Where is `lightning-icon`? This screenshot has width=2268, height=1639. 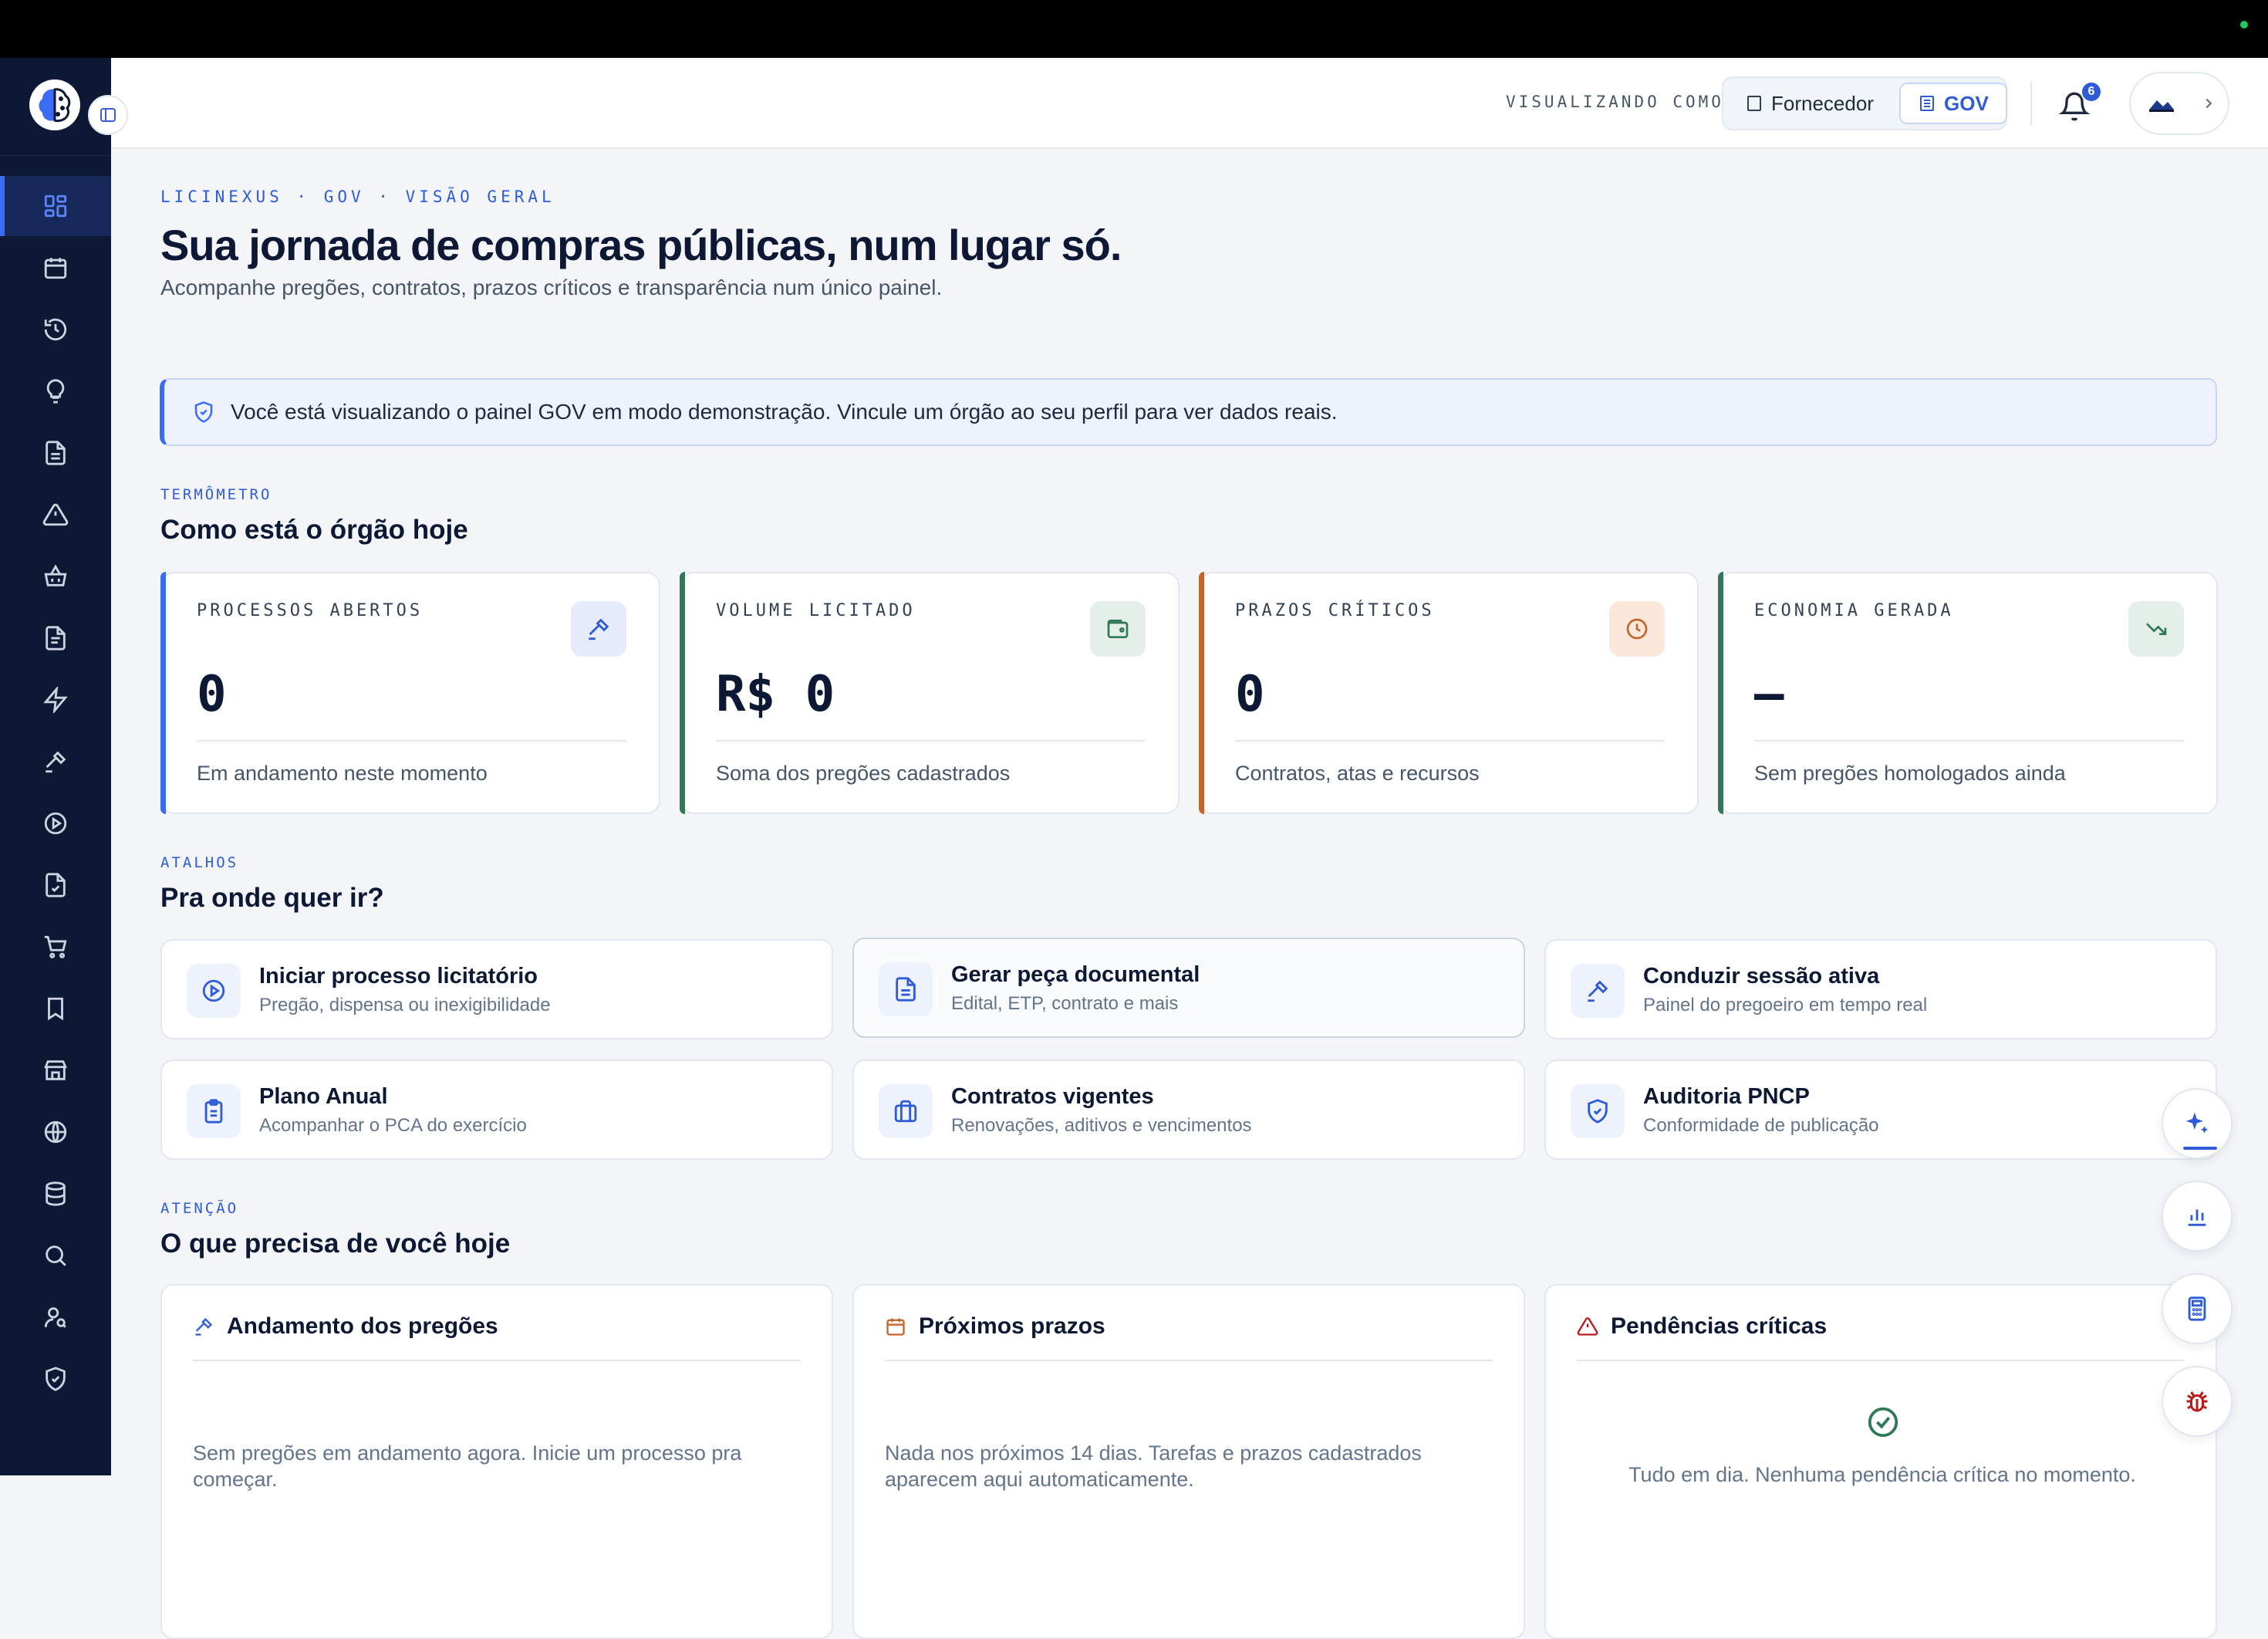
lightning-icon is located at coordinates (55, 700).